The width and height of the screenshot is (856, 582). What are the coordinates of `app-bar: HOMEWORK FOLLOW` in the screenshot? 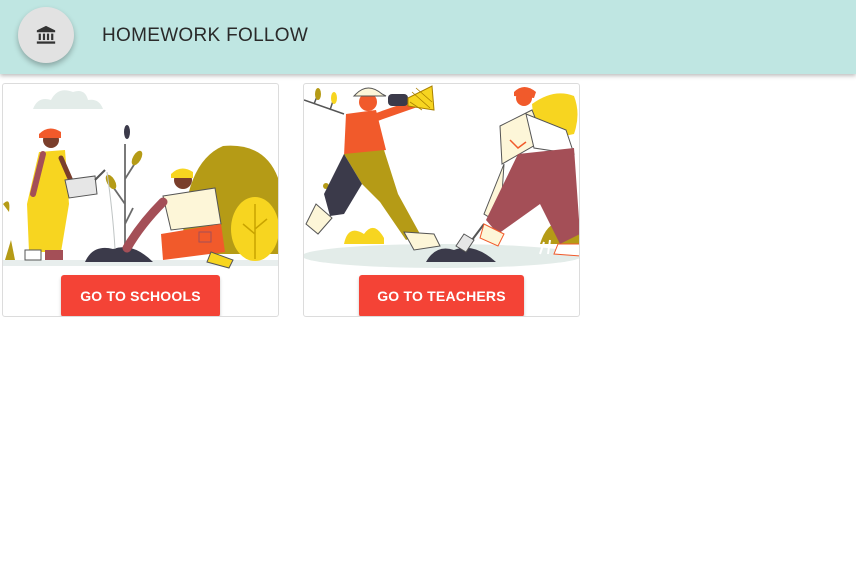 It's located at (428, 37).